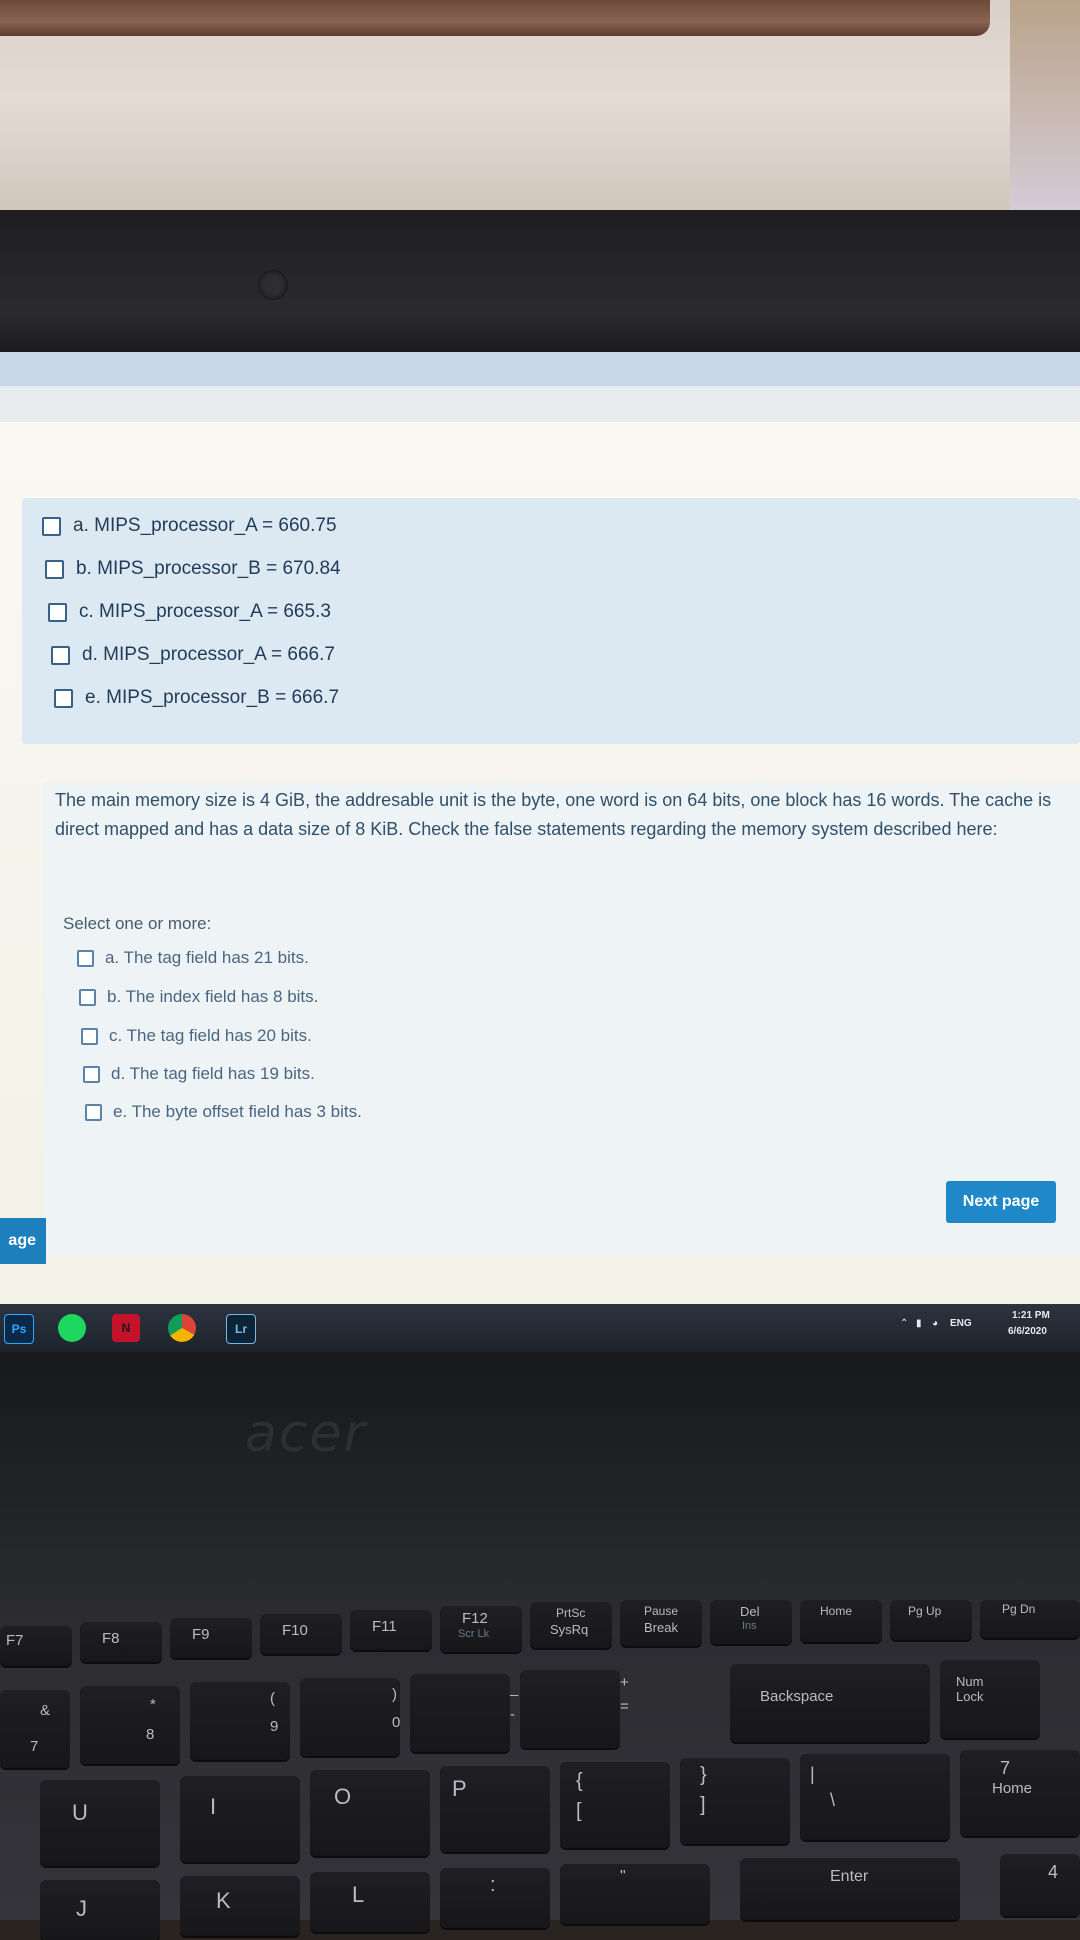 This screenshot has width=1080, height=1940. Describe the element at coordinates (208, 568) in the screenshot. I see `option-label: b. MIPS_processor_B = 670.84` at that location.